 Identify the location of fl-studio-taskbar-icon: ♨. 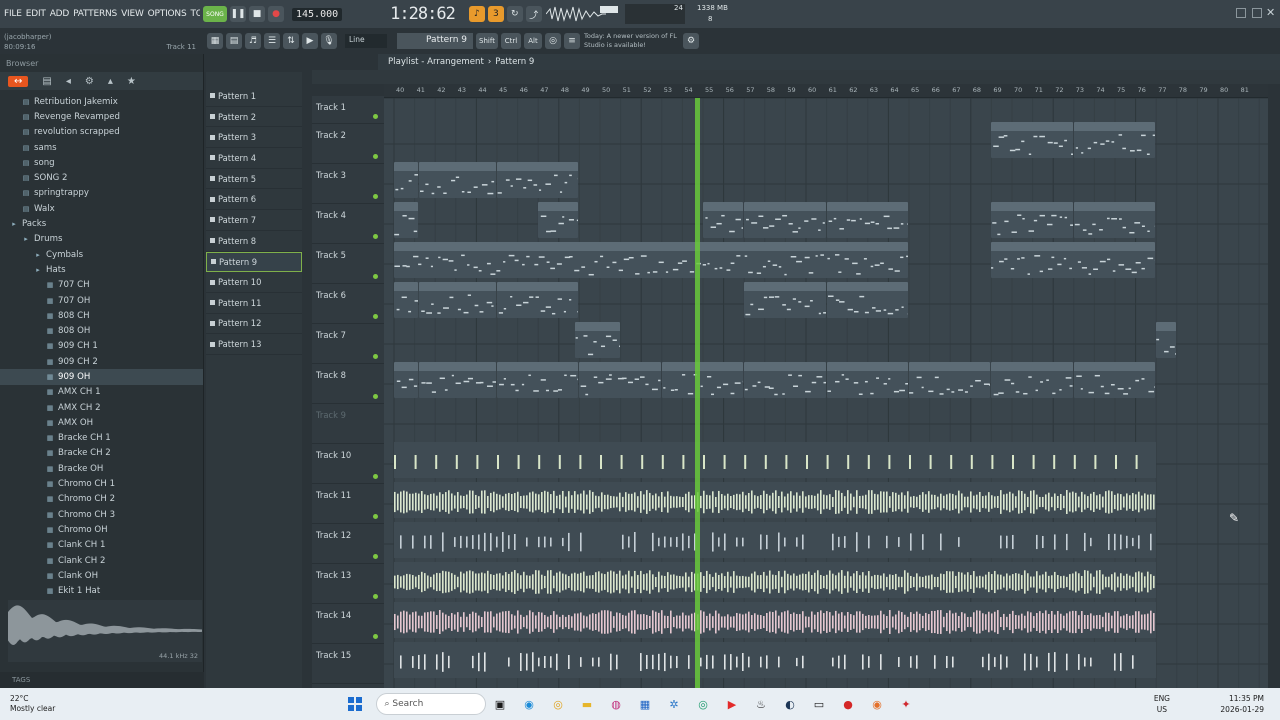
(761, 704).